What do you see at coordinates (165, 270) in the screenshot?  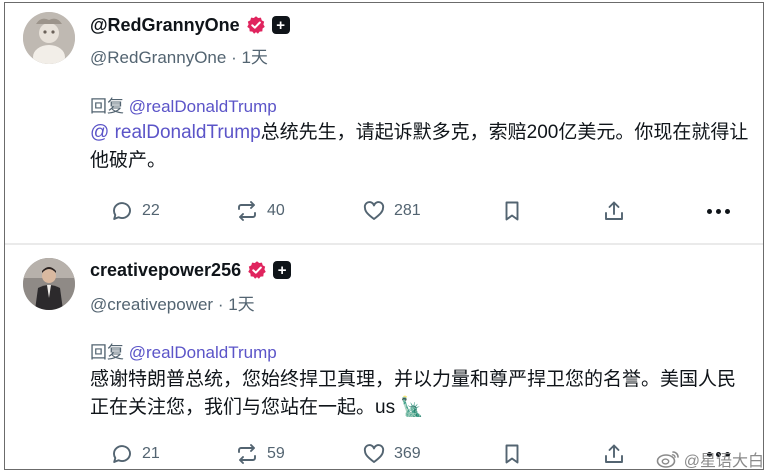 I see `display-name: creativepower256` at bounding box center [165, 270].